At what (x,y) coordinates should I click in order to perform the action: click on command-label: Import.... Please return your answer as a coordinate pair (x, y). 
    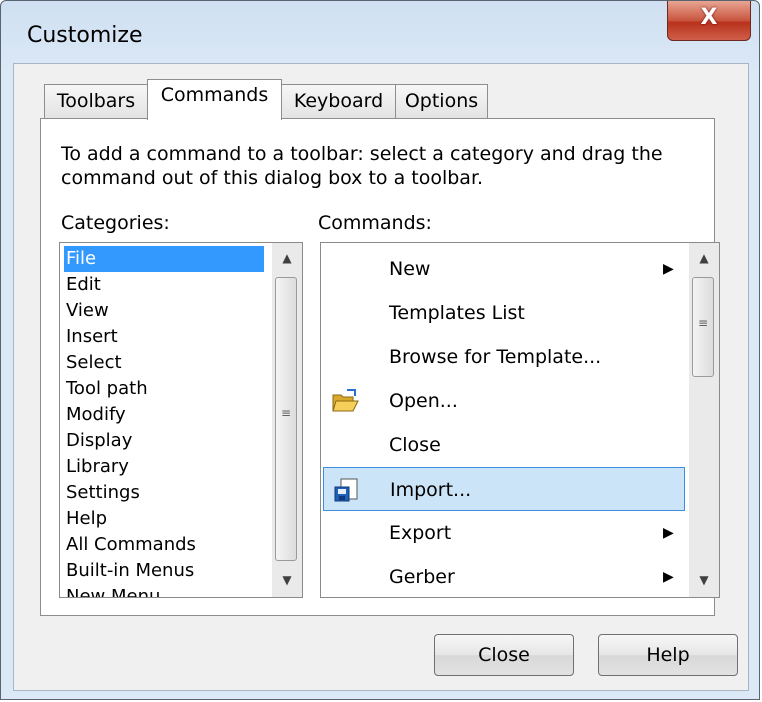
    Looking at the image, I should click on (431, 490).